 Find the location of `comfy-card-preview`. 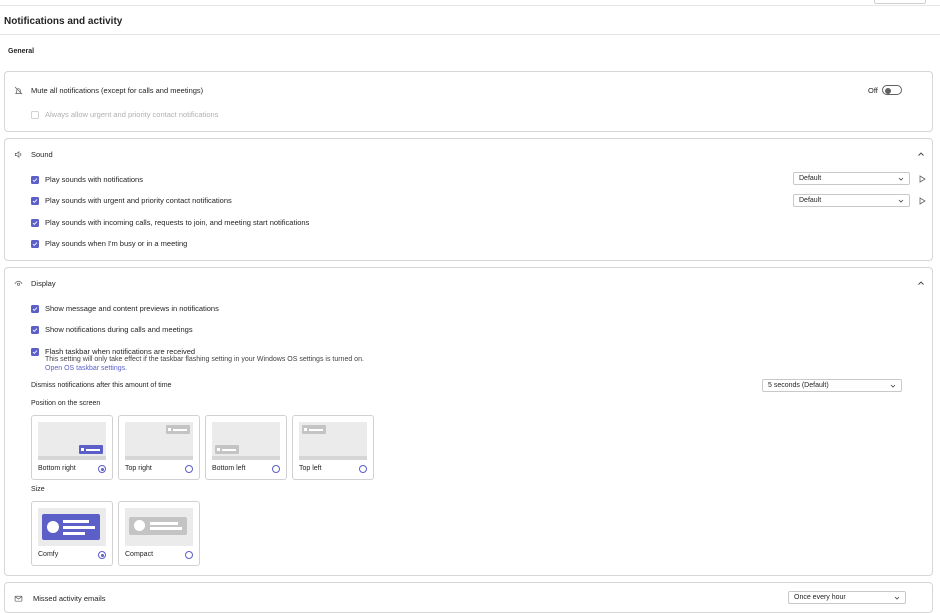

comfy-card-preview is located at coordinates (71, 527).